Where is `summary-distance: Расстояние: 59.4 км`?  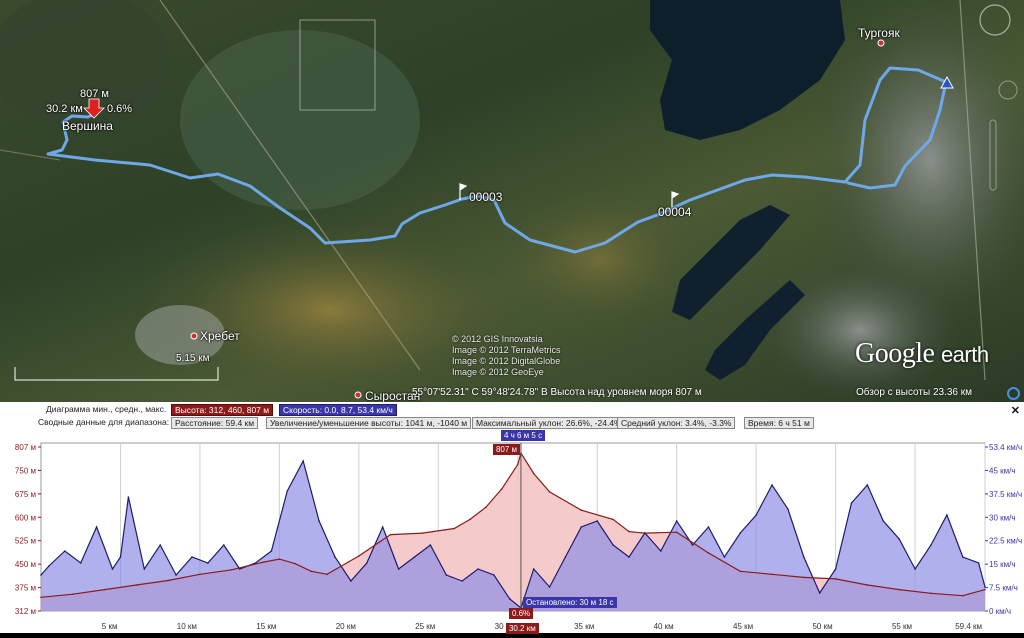
summary-distance: Расстояние: 59.4 км is located at coordinates (215, 423).